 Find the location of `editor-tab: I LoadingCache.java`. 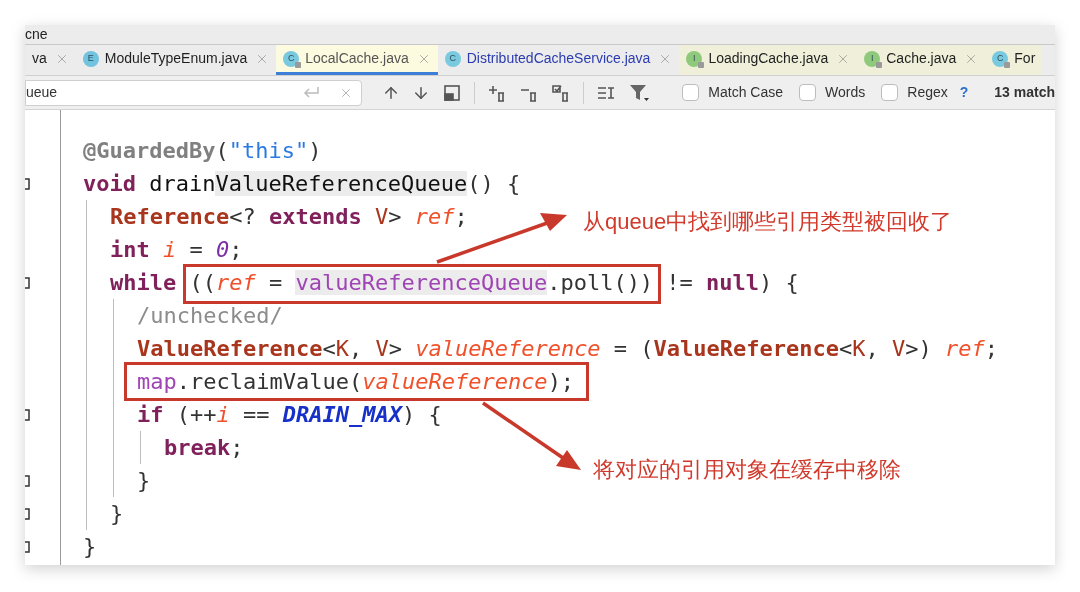

editor-tab: I LoadingCache.java is located at coordinates (768, 60).